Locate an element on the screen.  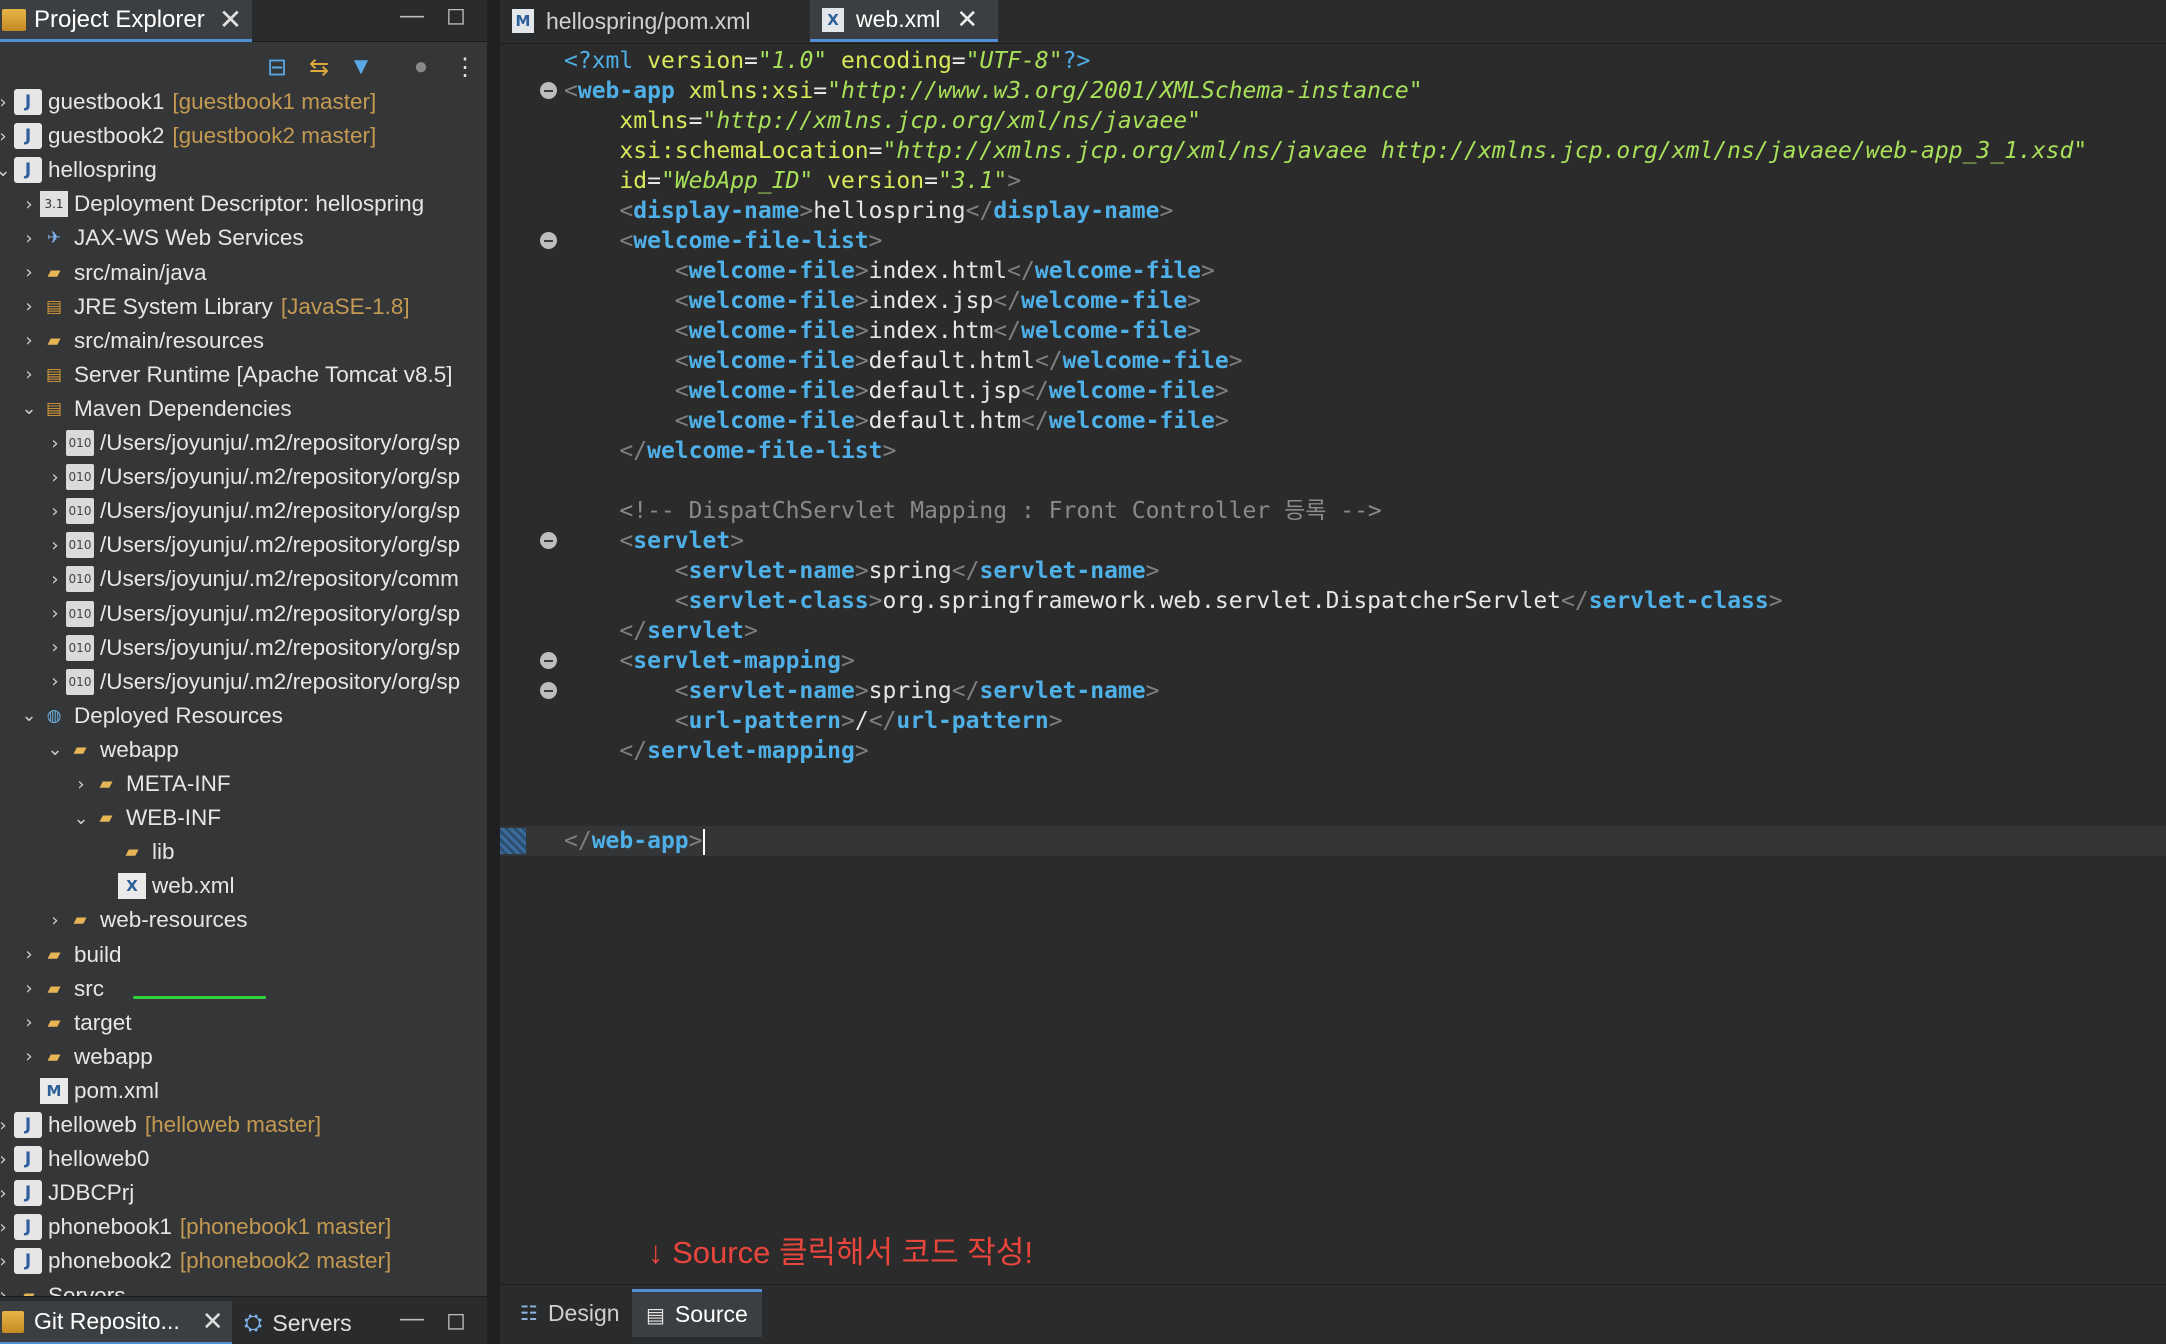
tree-item: › Jhelloweb [helloweb master] is located at coordinates (160, 1125).